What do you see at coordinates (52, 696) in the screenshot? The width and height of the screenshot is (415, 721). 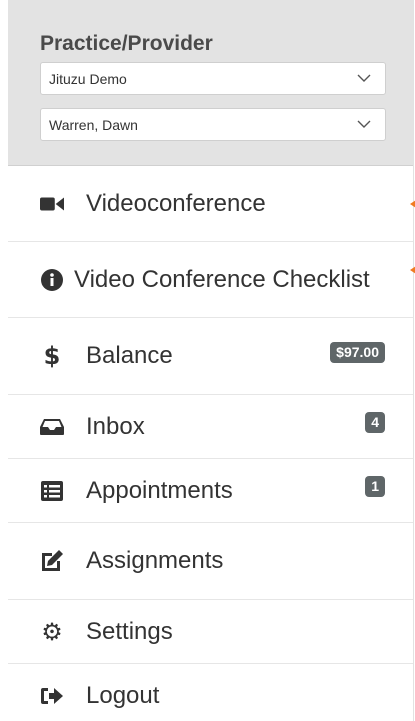 I see `sign-out-icon` at bounding box center [52, 696].